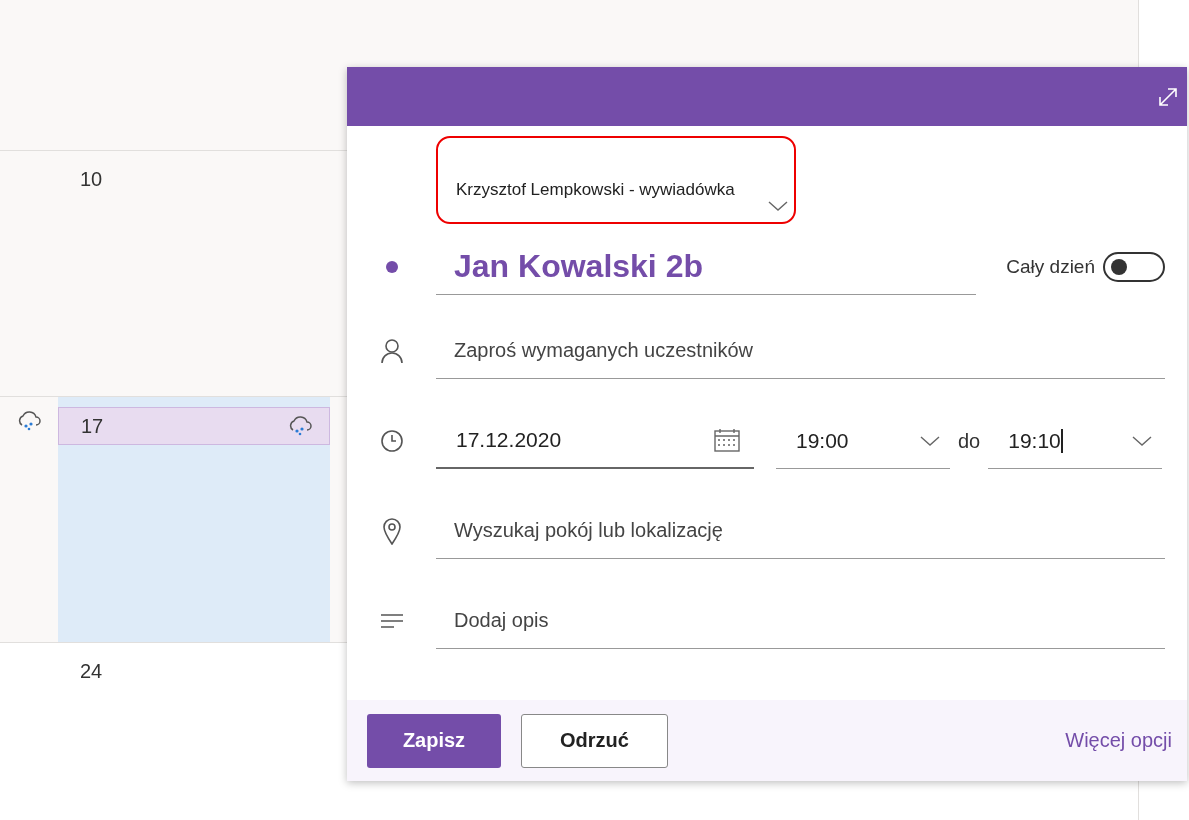 The width and height of the screenshot is (1189, 820). What do you see at coordinates (194, 731) in the screenshot?
I see `day-cell: 24` at bounding box center [194, 731].